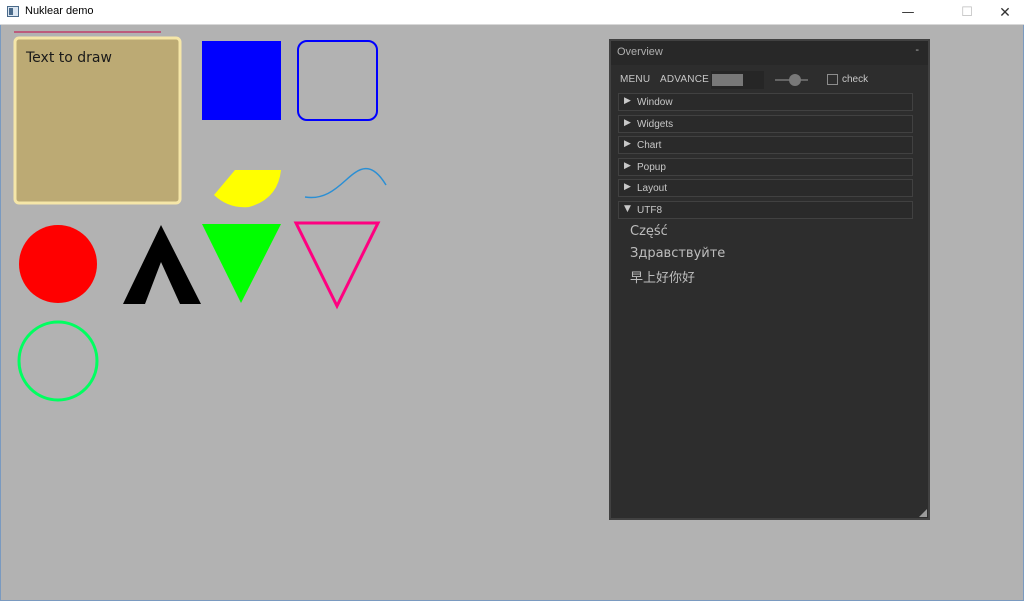 The width and height of the screenshot is (1024, 601). What do you see at coordinates (651, 167) in the screenshot?
I see `tree-node-label: Popup` at bounding box center [651, 167].